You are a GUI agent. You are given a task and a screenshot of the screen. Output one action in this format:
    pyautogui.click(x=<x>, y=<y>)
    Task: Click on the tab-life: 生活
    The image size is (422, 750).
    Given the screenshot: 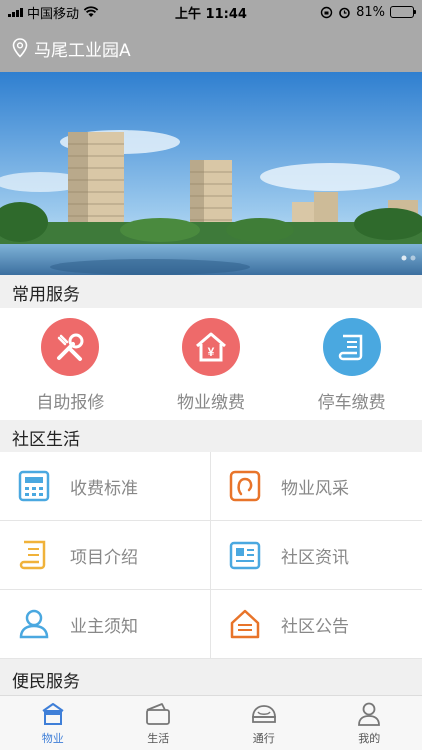 What is the action you would take?
    pyautogui.click(x=159, y=723)
    